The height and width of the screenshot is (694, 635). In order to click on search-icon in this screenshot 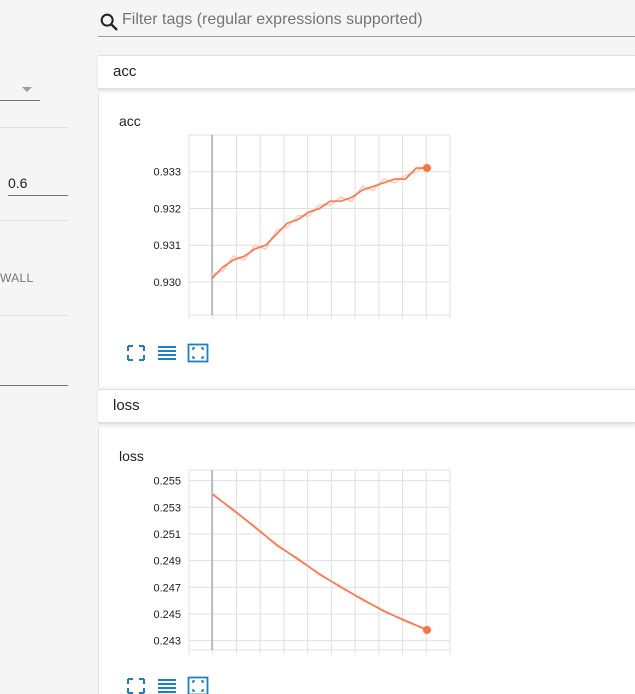, I will do `click(109, 22)`.